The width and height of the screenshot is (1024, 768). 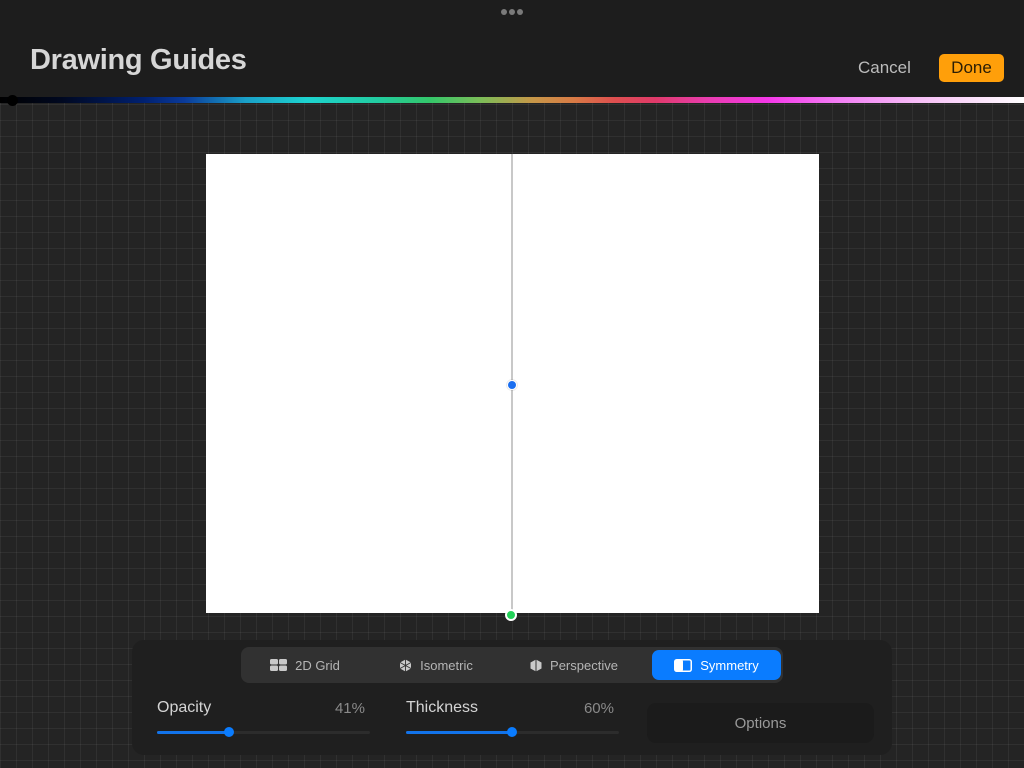 What do you see at coordinates (511, 615) in the screenshot?
I see `symmetry-rotation-handle` at bounding box center [511, 615].